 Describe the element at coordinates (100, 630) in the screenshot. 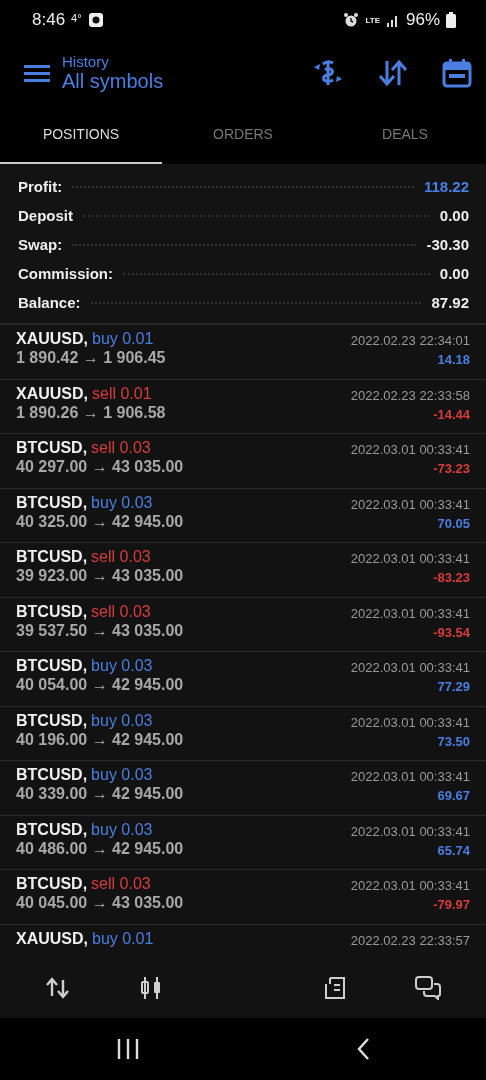

I see `price-range: 39 537.50 → 43 035.00` at that location.